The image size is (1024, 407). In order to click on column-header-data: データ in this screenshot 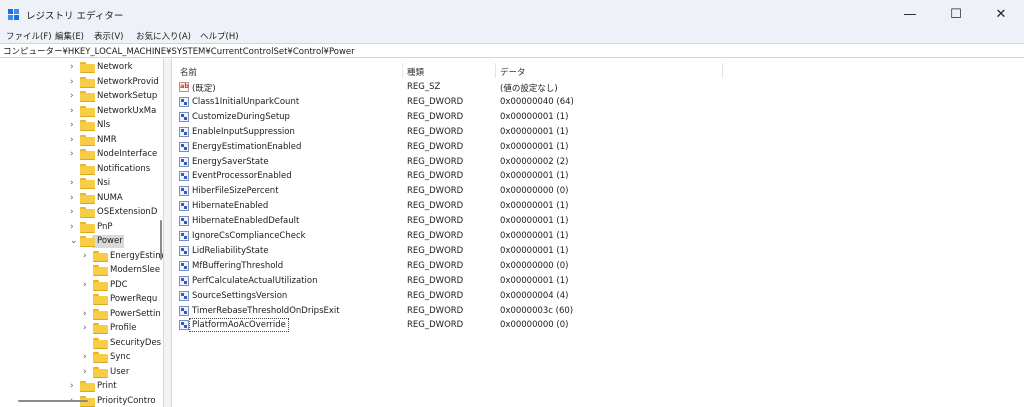, I will do `click(513, 72)`.